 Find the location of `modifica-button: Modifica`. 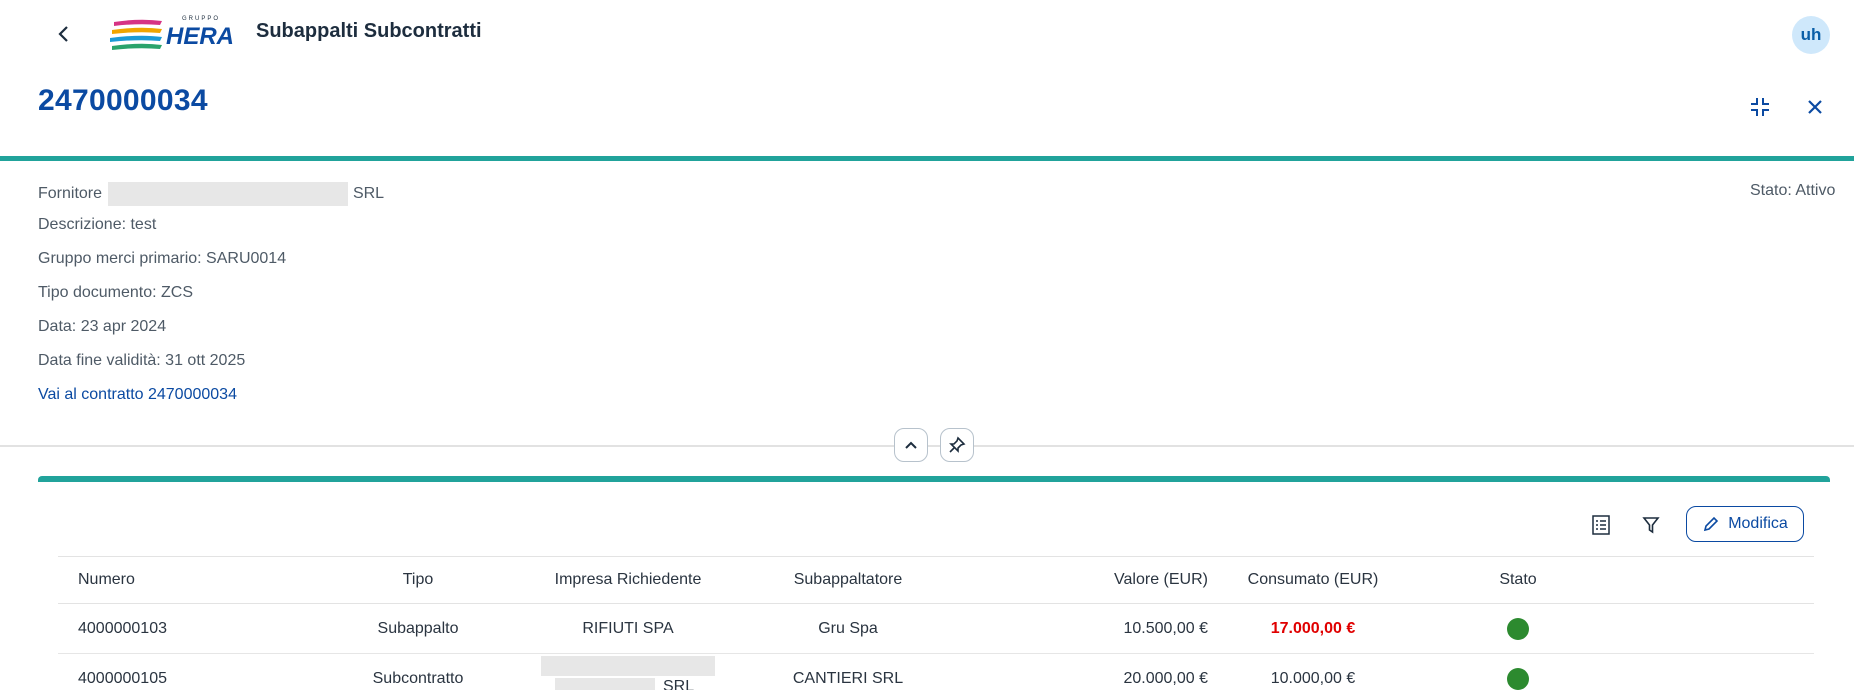

modifica-button: Modifica is located at coordinates (1745, 524).